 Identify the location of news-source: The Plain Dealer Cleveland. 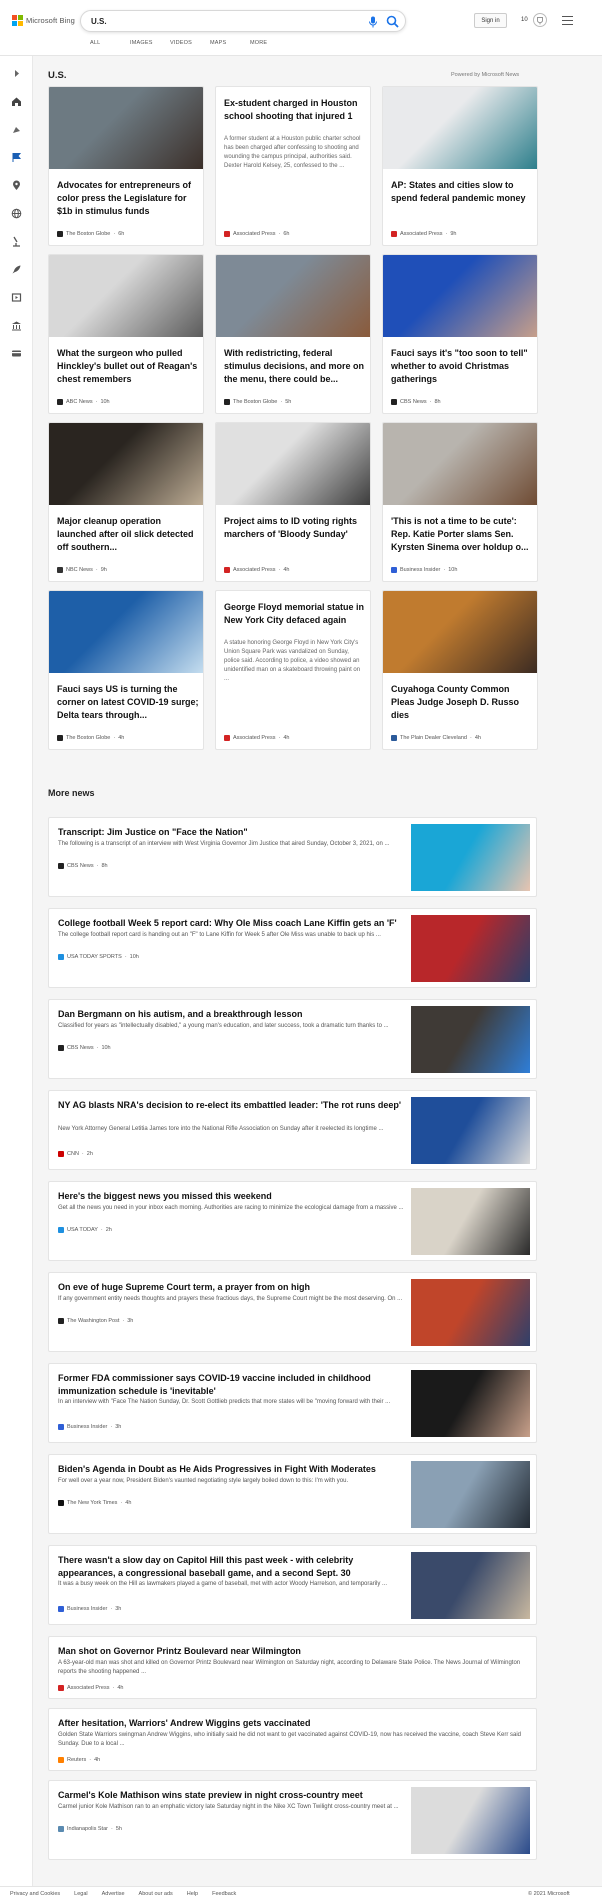
(433, 738).